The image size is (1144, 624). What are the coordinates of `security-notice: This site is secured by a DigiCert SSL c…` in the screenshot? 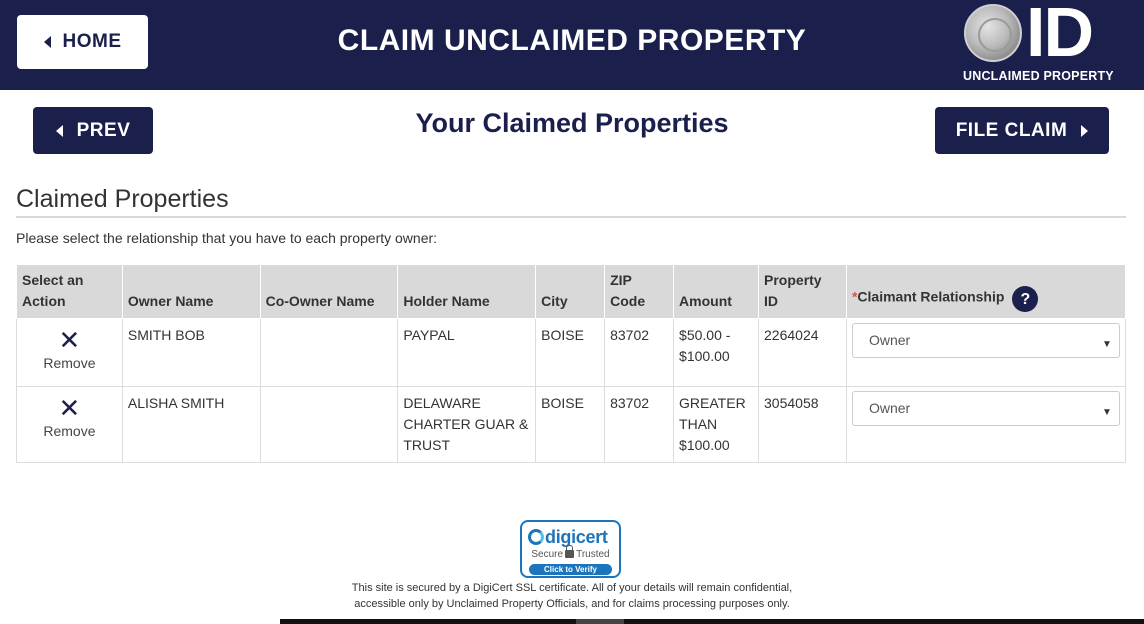 It's located at (572, 596).